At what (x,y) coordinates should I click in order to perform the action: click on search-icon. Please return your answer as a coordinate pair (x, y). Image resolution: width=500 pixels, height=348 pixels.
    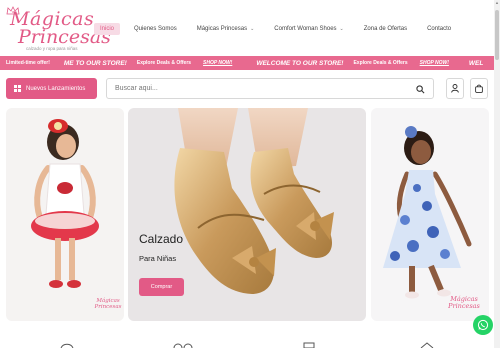
    Looking at the image, I should click on (420, 89).